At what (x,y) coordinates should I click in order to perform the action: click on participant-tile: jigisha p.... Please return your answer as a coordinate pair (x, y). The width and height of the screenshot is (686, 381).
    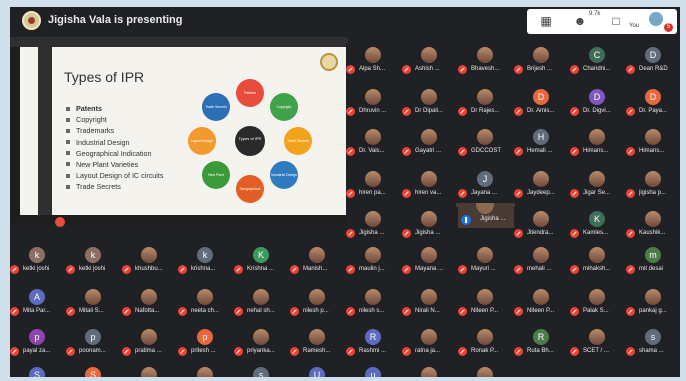
    Looking at the image, I should click on (653, 185).